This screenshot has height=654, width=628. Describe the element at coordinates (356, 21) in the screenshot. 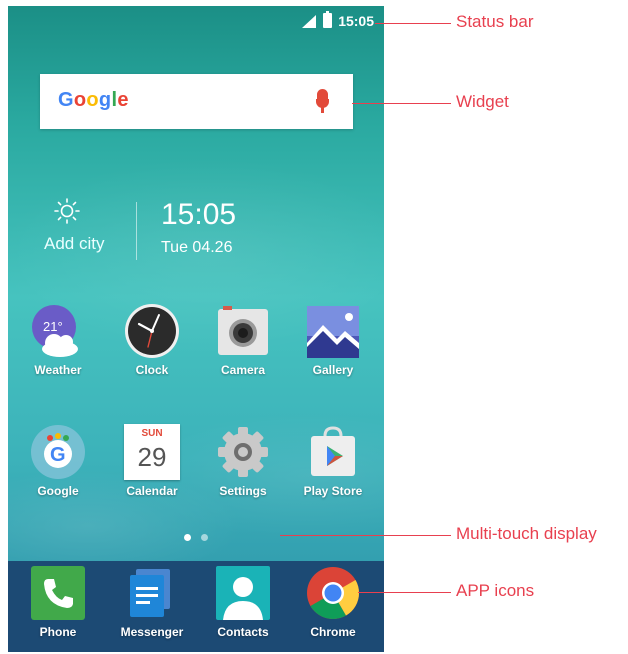

I see `status-time: 15:05` at that location.